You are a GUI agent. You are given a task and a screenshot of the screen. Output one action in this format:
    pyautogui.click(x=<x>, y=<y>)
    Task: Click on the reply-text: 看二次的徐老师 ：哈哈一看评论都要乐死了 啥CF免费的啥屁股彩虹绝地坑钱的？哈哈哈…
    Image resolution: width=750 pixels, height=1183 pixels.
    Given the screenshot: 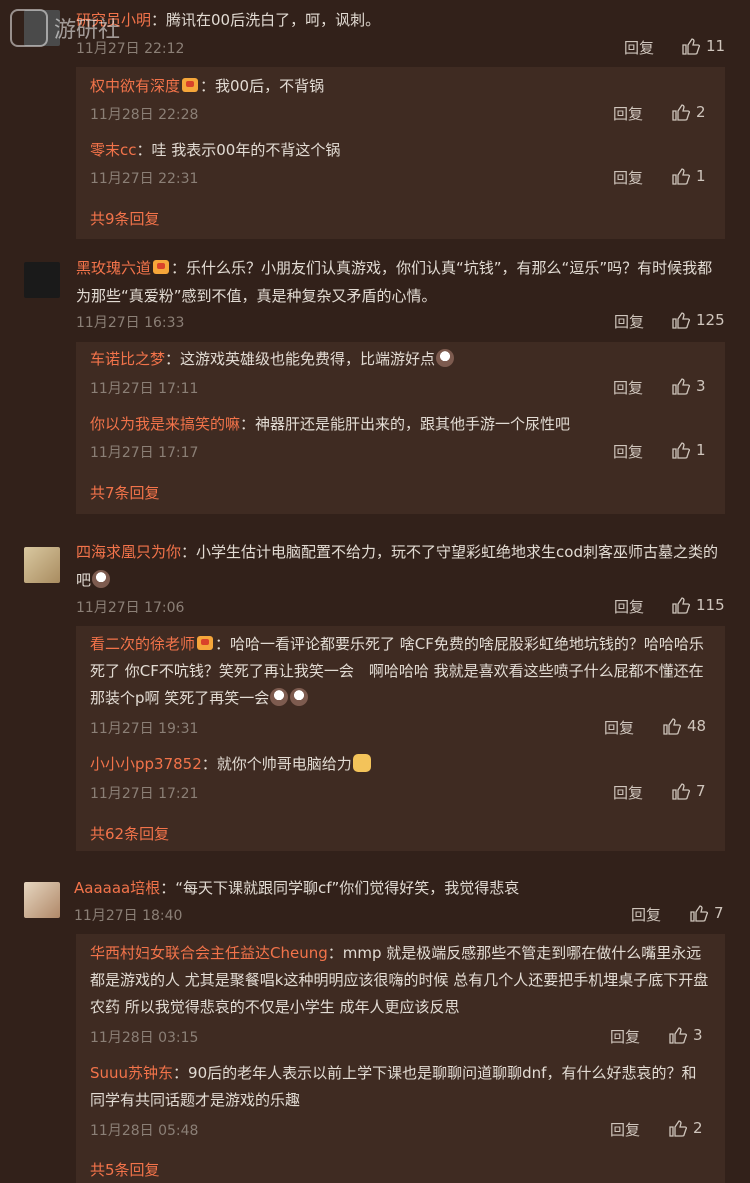 What is the action you would take?
    pyautogui.click(x=397, y=671)
    